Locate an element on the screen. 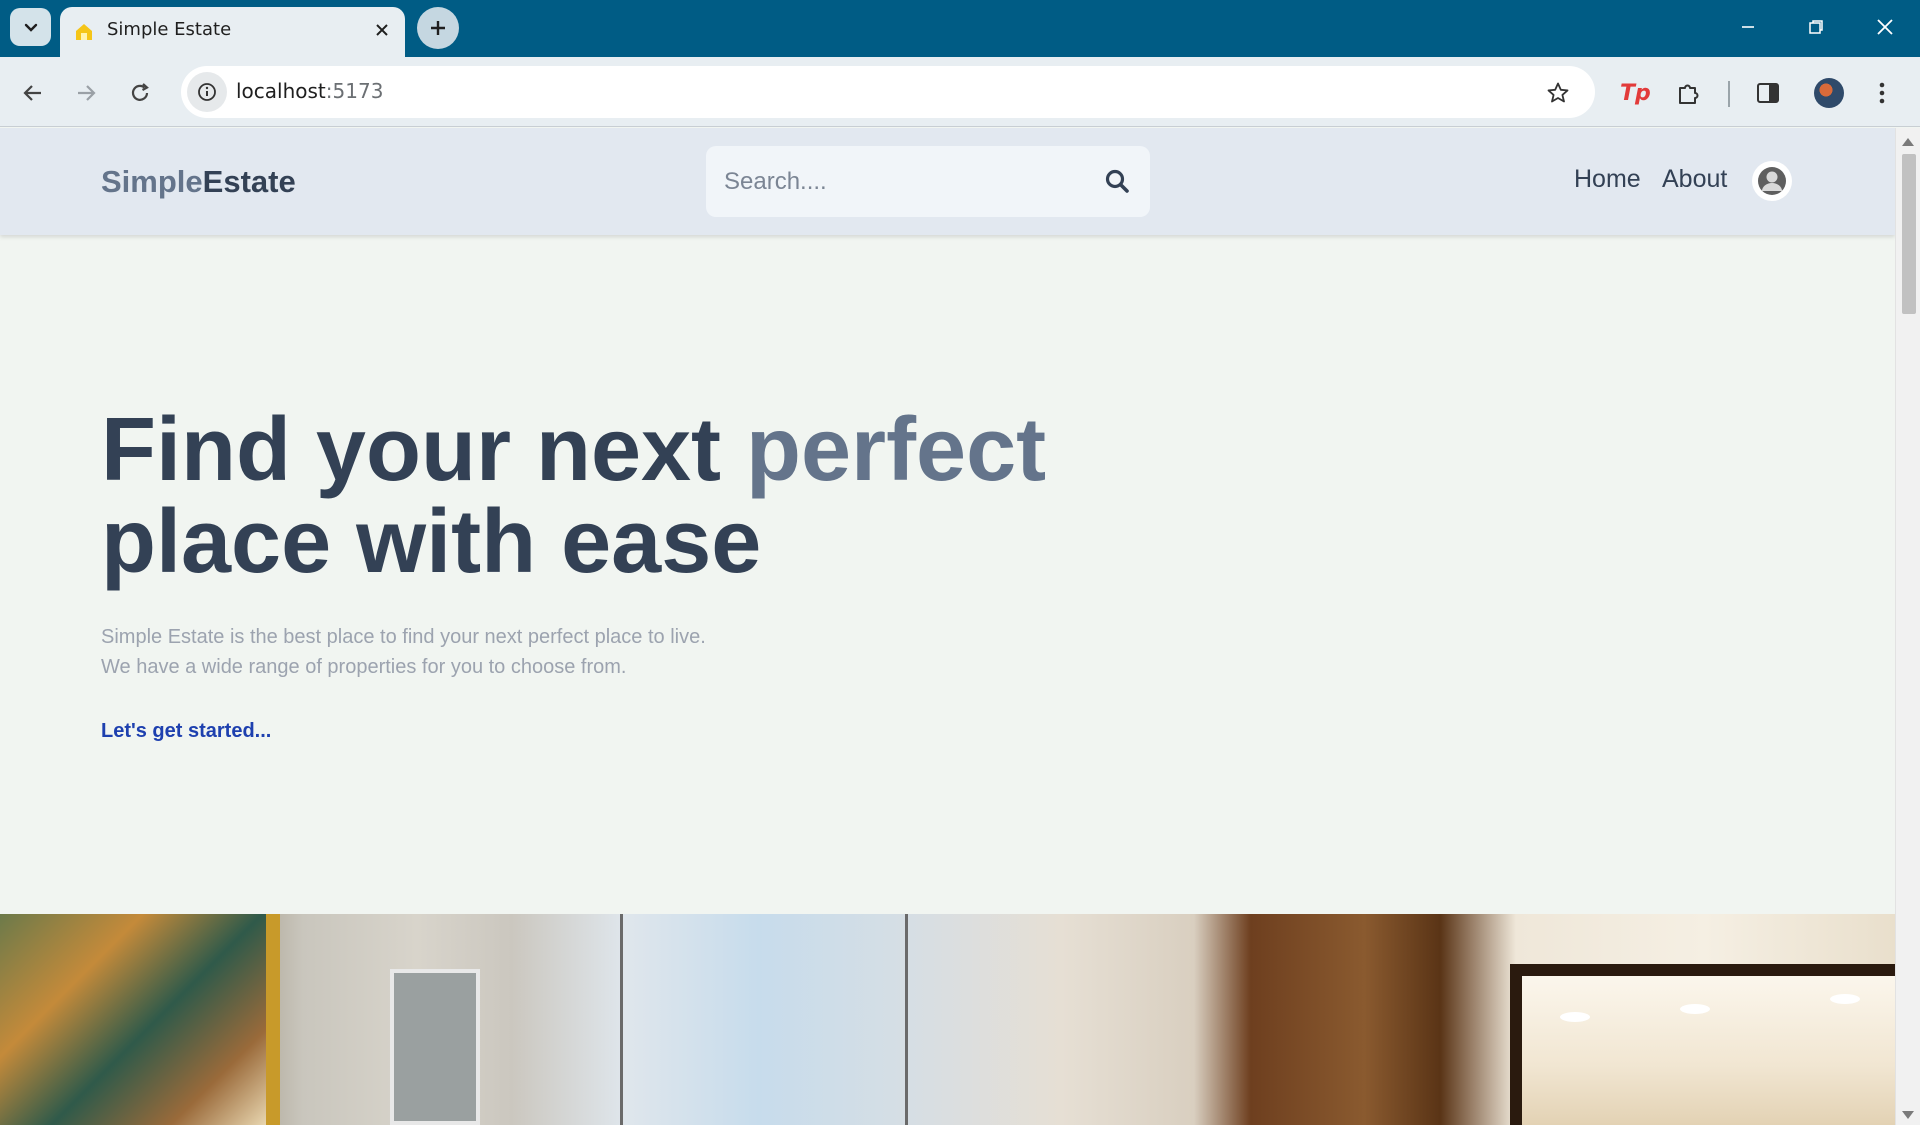 This screenshot has width=1920, height=1125. chevron-down-icon is located at coordinates (30, 27).